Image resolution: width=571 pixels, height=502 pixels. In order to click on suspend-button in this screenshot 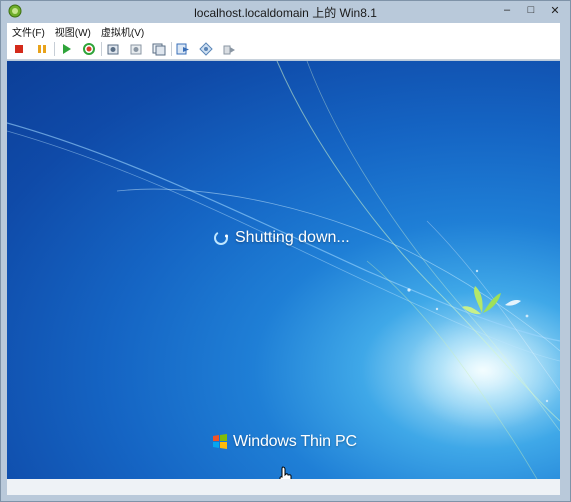, I will do `click(42, 49)`.